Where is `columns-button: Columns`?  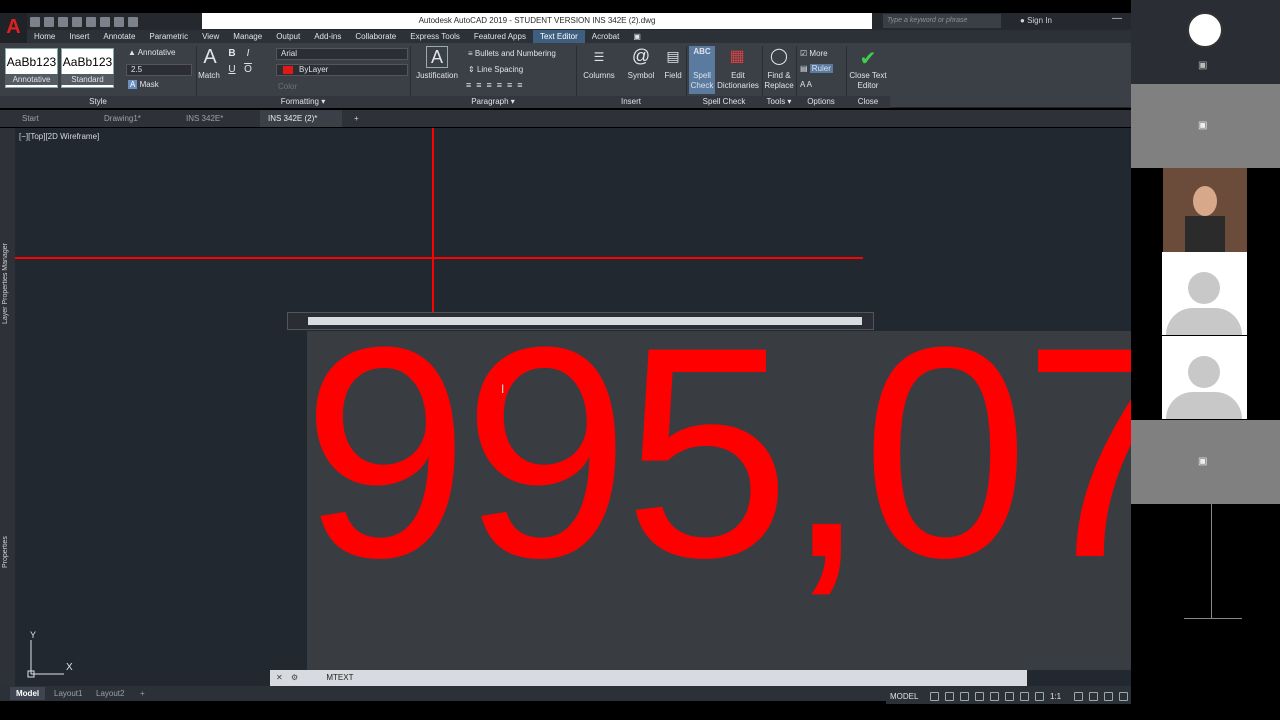
columns-button: Columns is located at coordinates (599, 76).